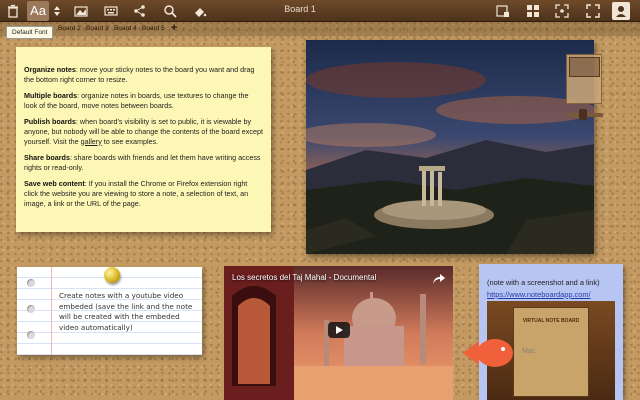 This screenshot has width=640, height=400. I want to click on add-board-button: +, so click(174, 28).